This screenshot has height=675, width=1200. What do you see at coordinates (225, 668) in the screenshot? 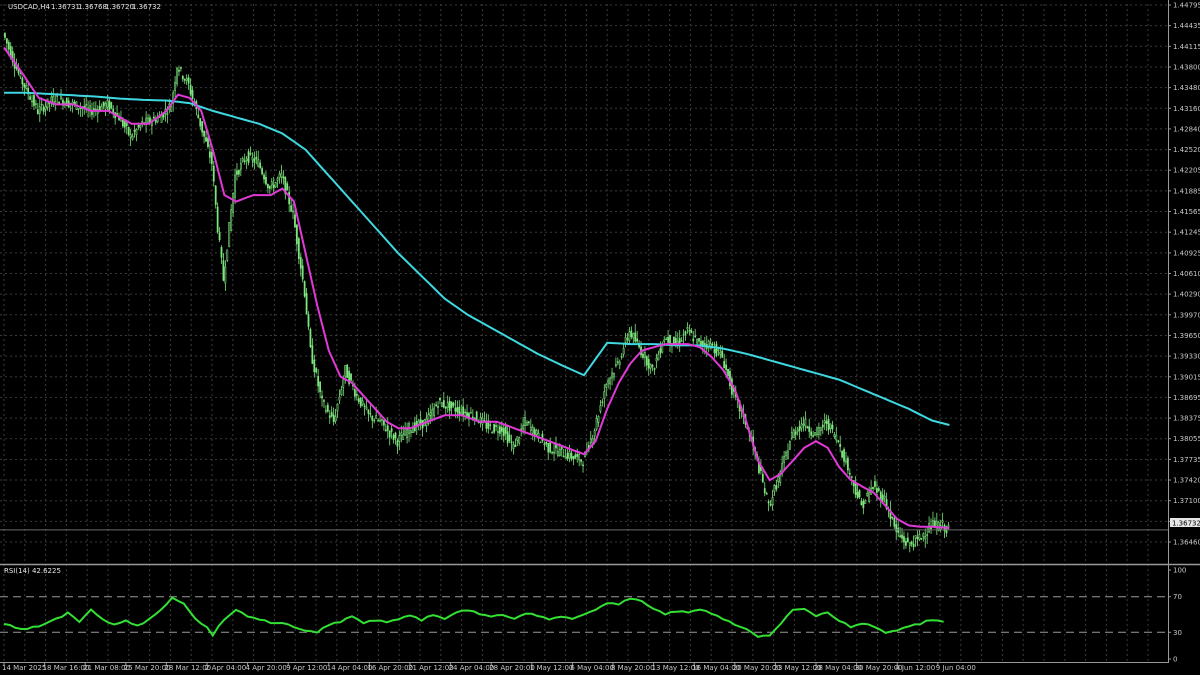
I see `time-tick-label: 2 Apr 04:00` at bounding box center [225, 668].